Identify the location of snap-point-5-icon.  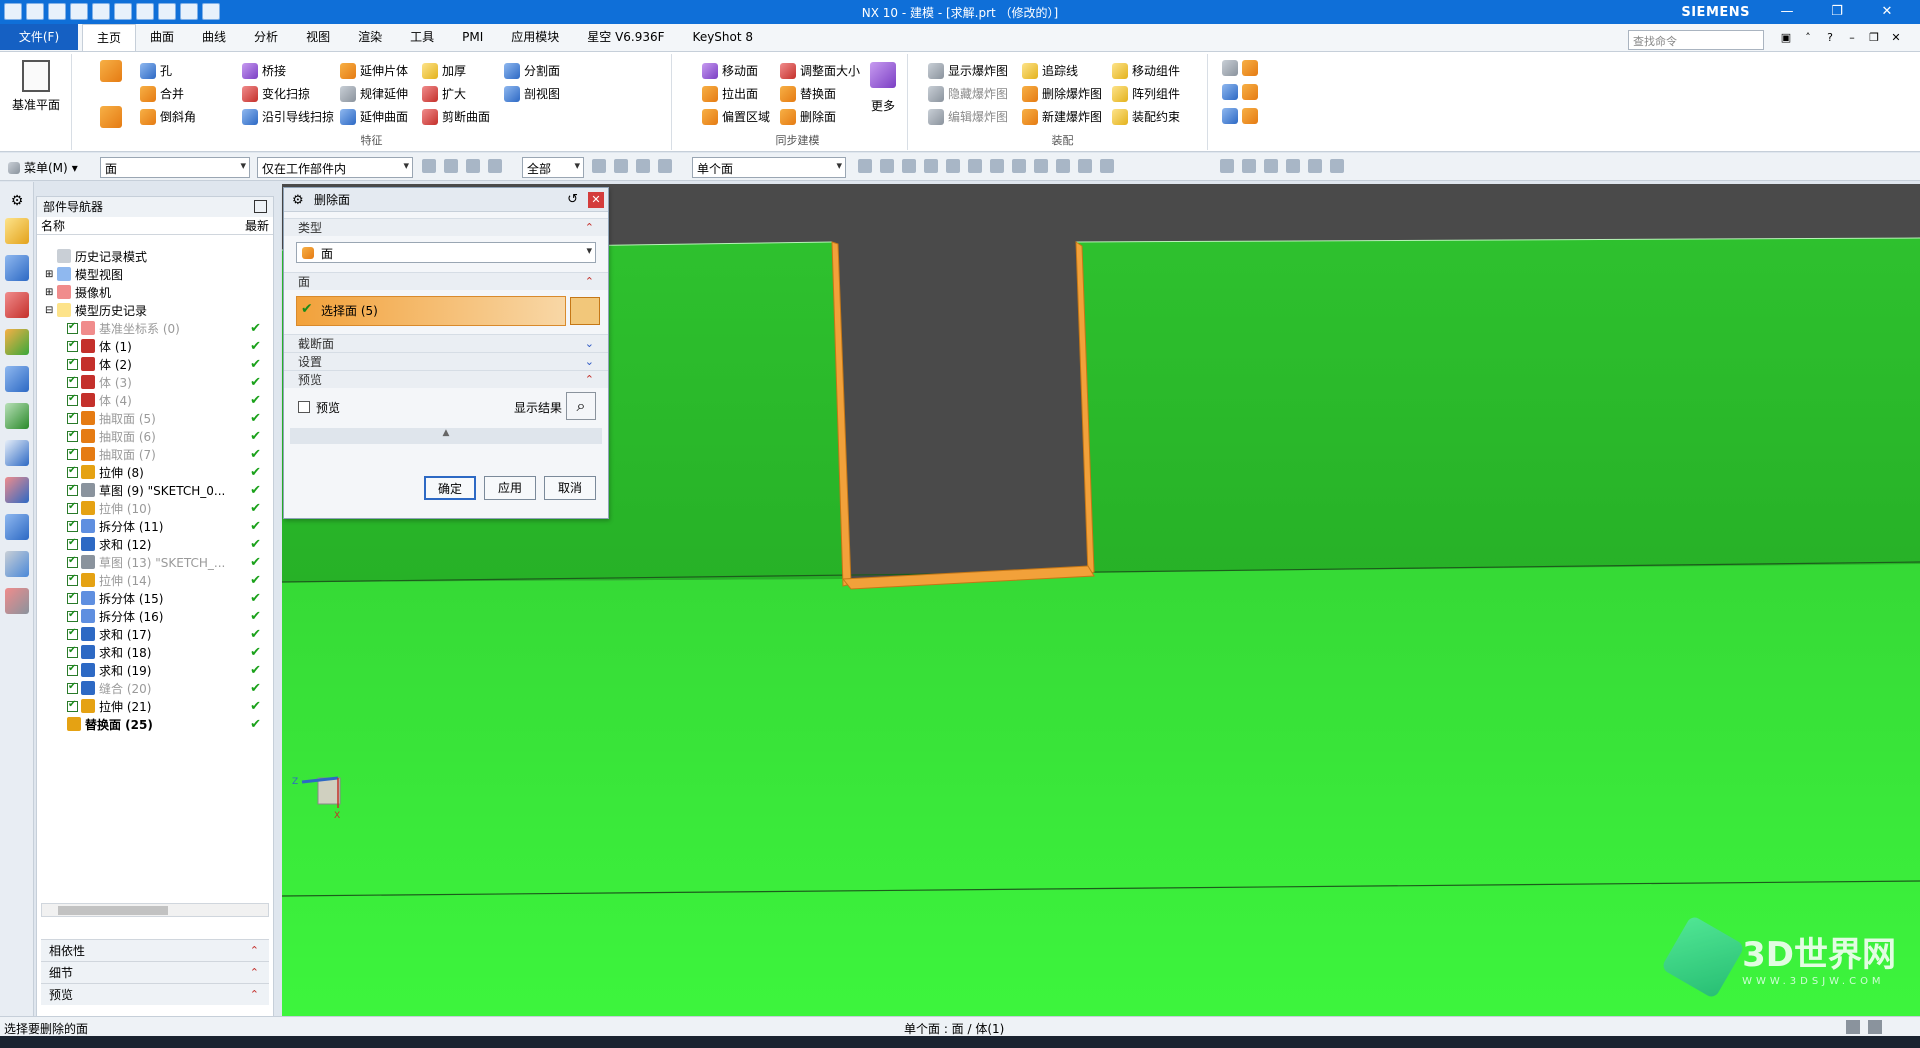
(953, 166).